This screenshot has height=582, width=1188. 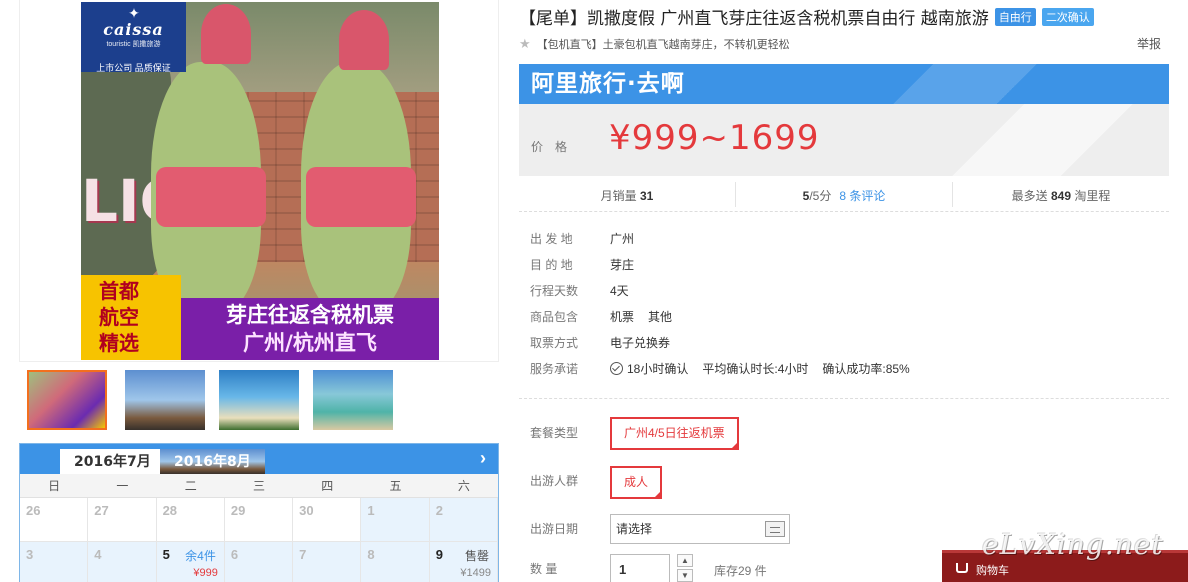 What do you see at coordinates (122, 519) in the screenshot?
I see `calendar-day: 27` at bounding box center [122, 519].